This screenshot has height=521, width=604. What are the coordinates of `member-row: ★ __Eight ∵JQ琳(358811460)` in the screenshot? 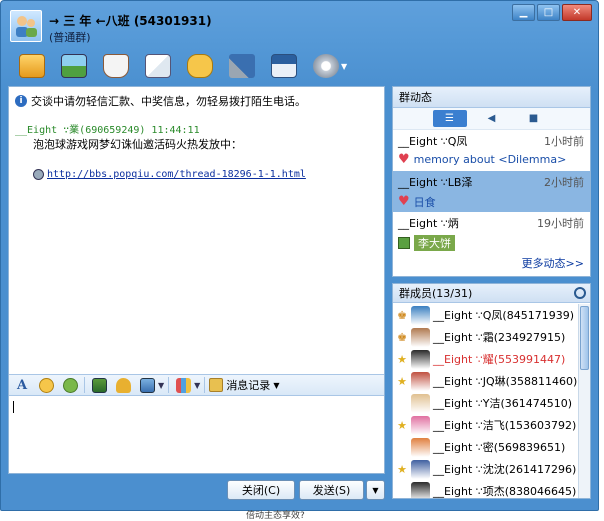 It's located at (486, 381).